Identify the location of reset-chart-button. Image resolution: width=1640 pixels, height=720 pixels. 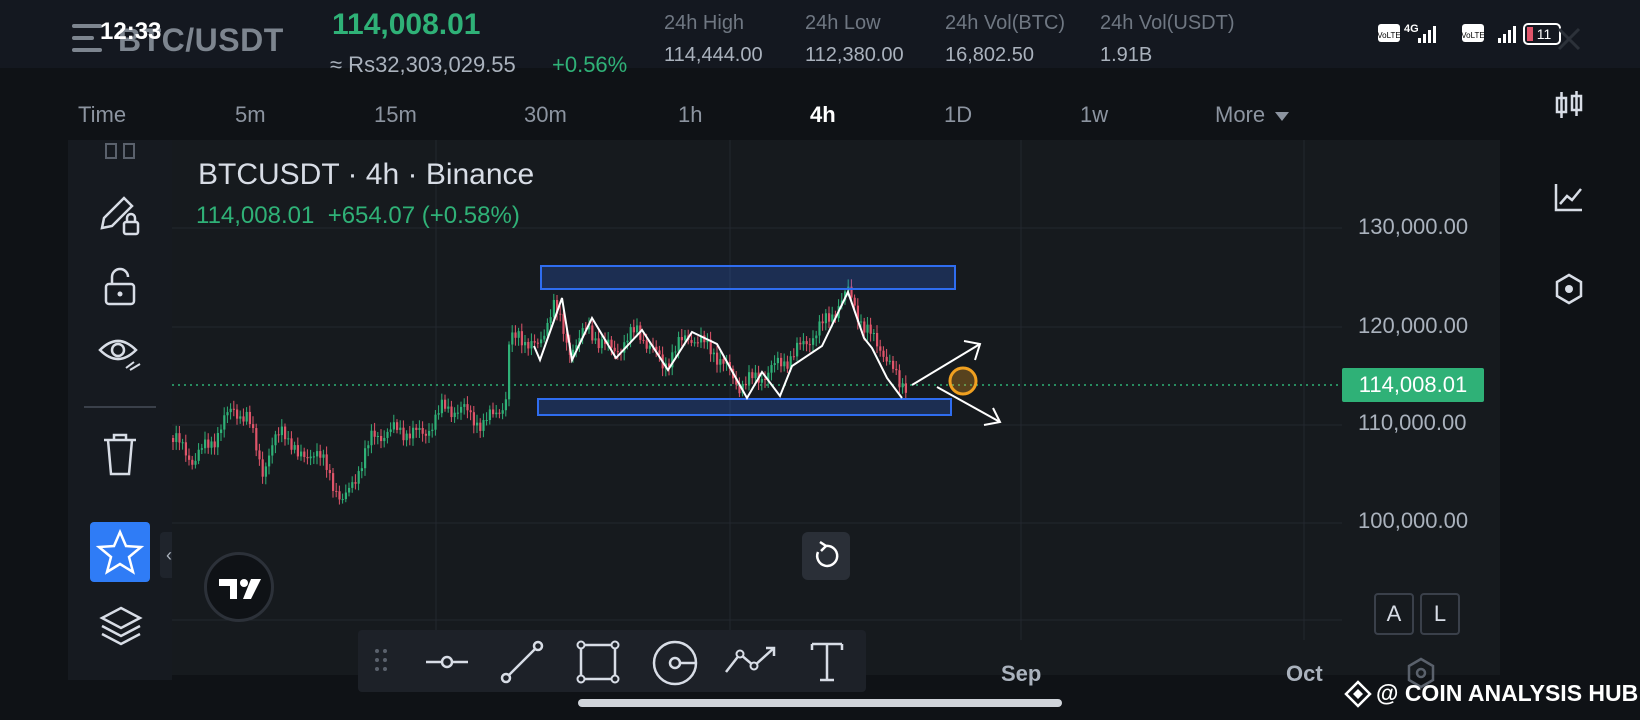
(826, 556).